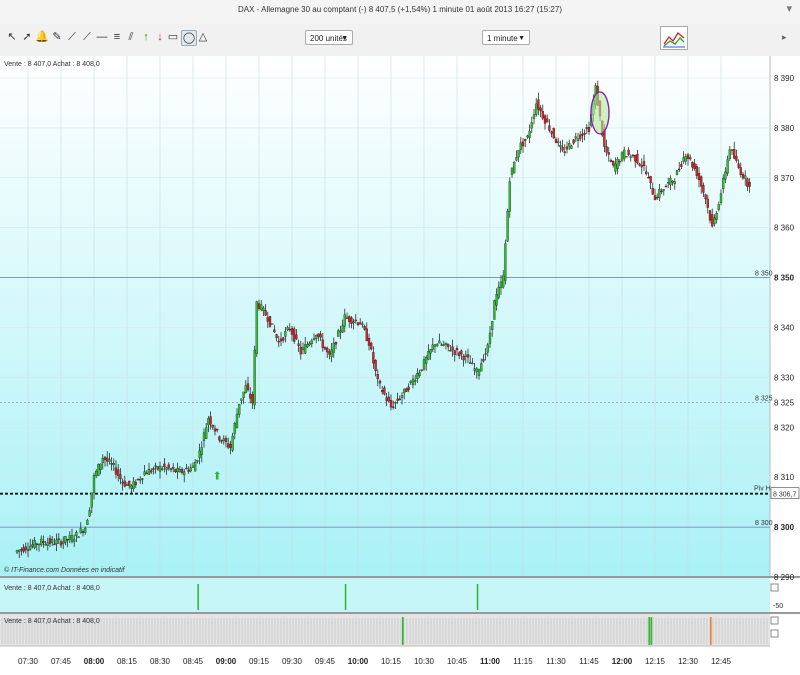  Describe the element at coordinates (42, 37) in the screenshot. I see `alarm-icon: 🔔` at that location.